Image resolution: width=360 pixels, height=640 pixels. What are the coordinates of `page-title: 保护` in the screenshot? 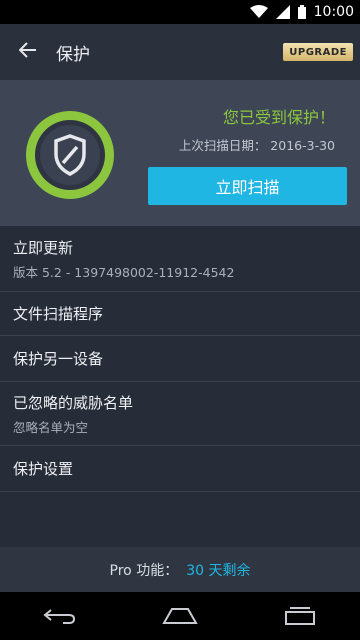 It's located at (73, 54).